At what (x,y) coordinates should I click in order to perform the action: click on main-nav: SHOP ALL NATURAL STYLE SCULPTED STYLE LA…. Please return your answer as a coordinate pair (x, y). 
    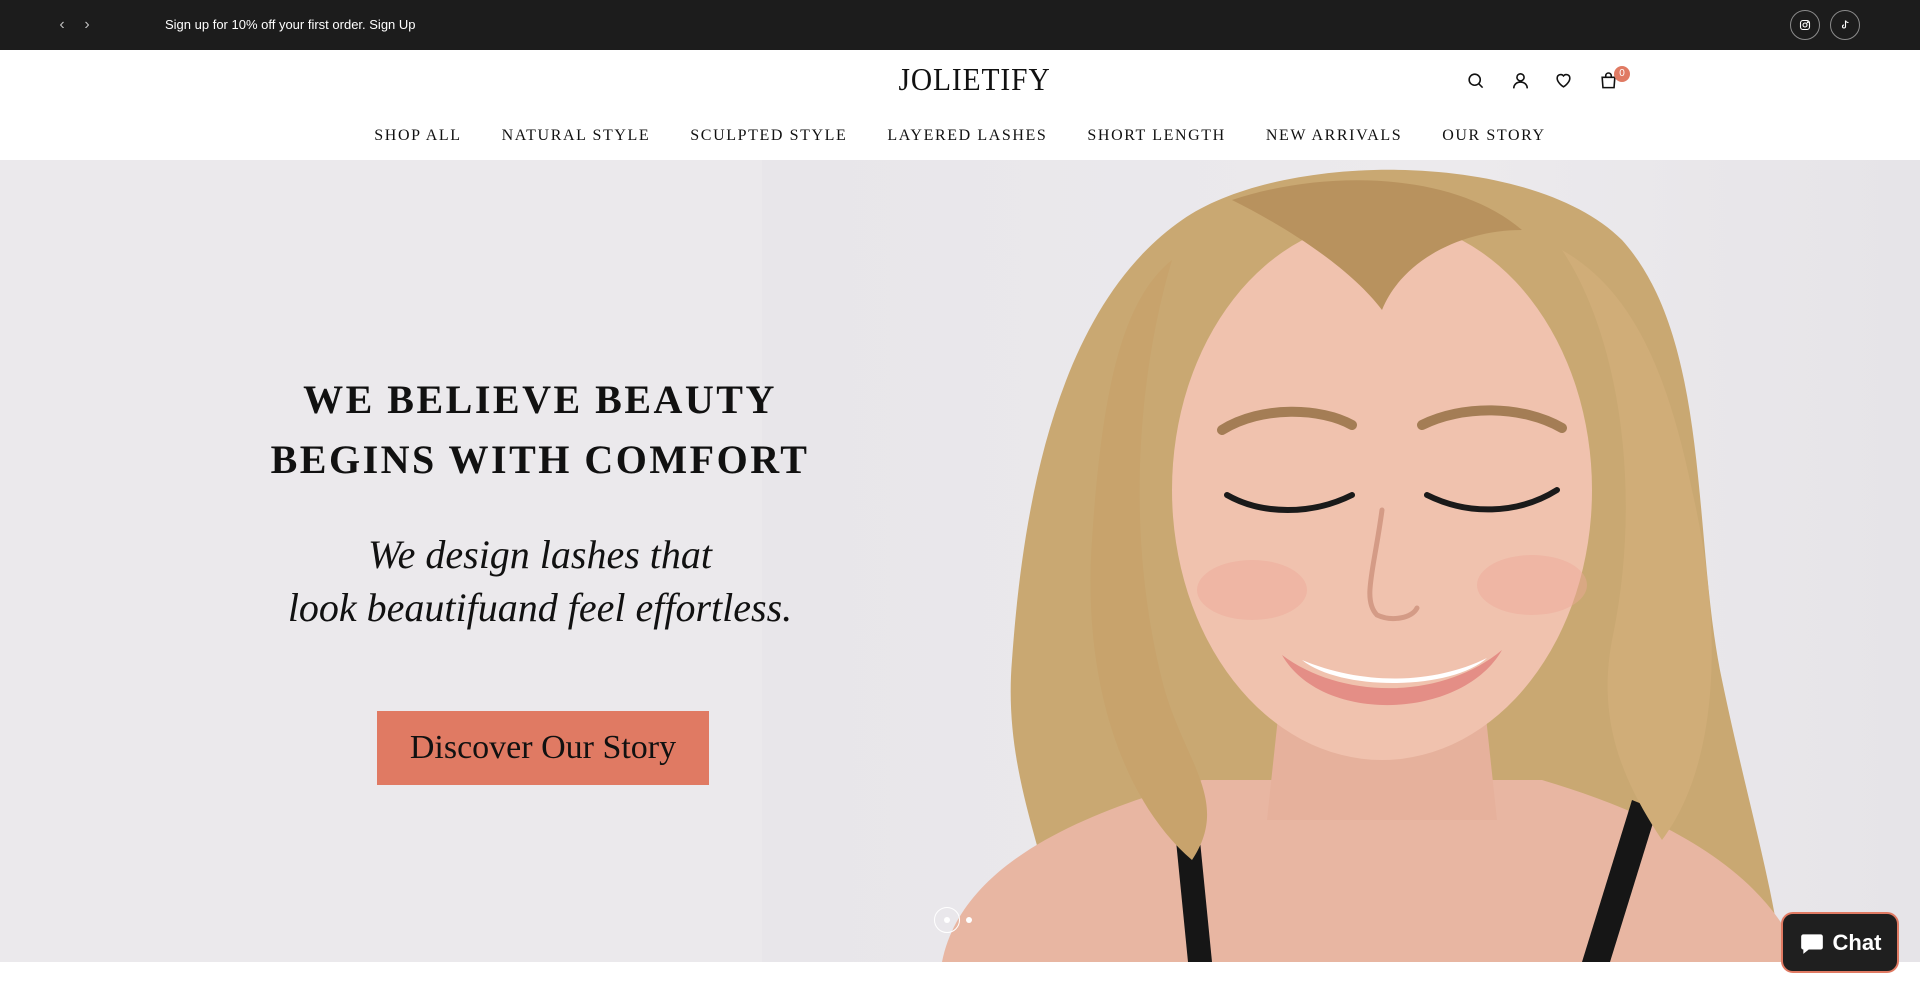
    Looking at the image, I should click on (960, 136).